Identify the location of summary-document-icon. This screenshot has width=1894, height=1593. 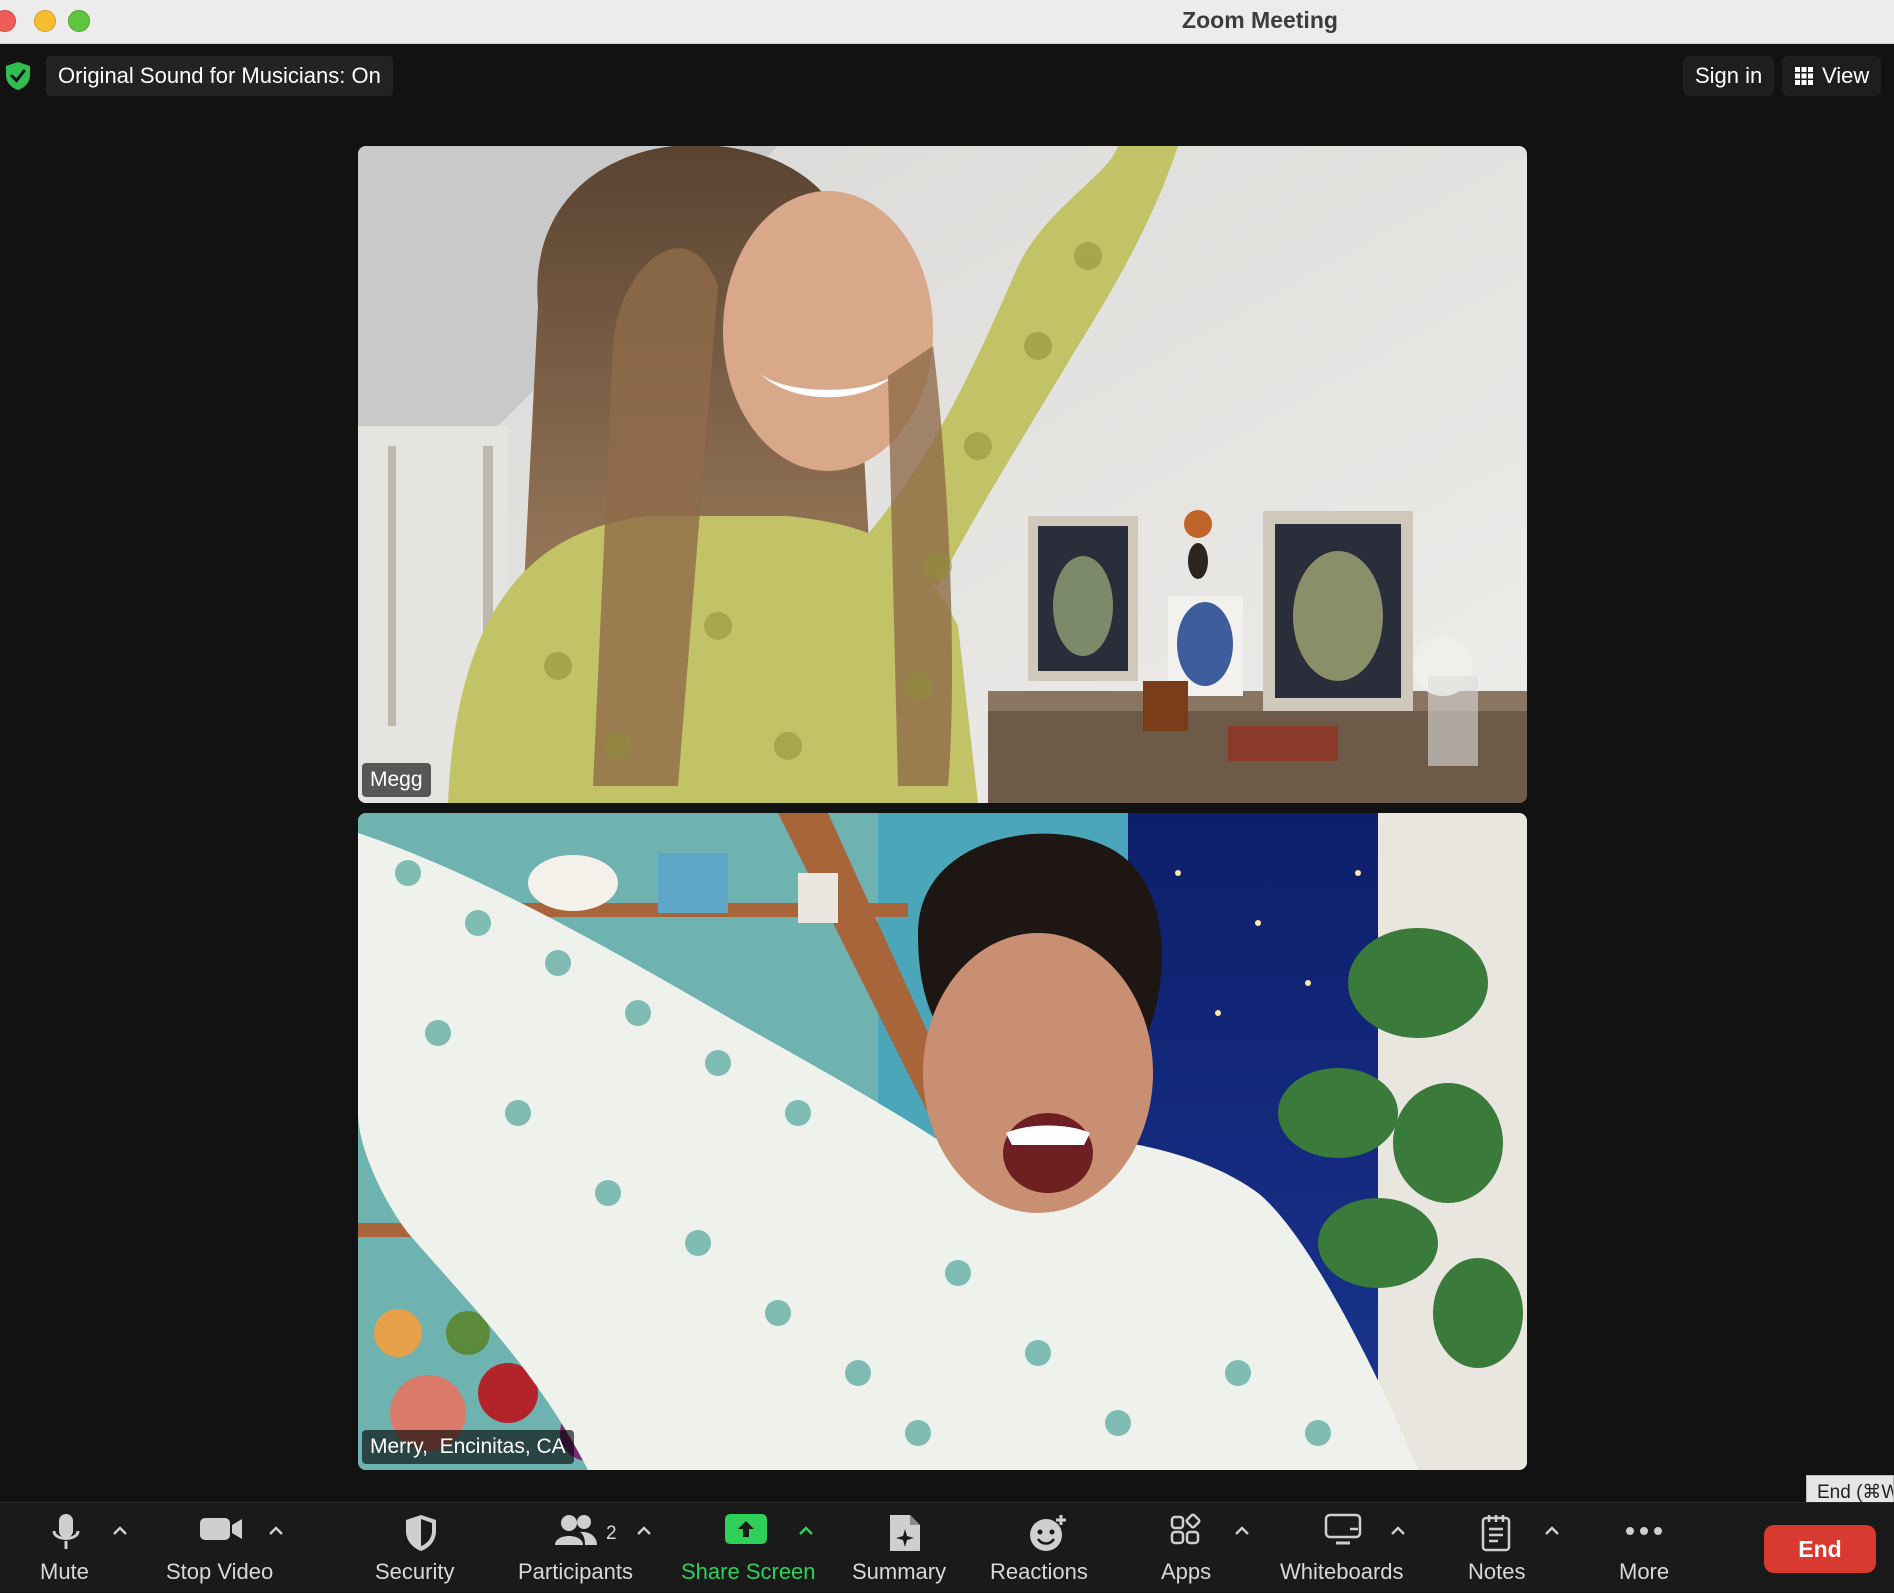
(905, 1533).